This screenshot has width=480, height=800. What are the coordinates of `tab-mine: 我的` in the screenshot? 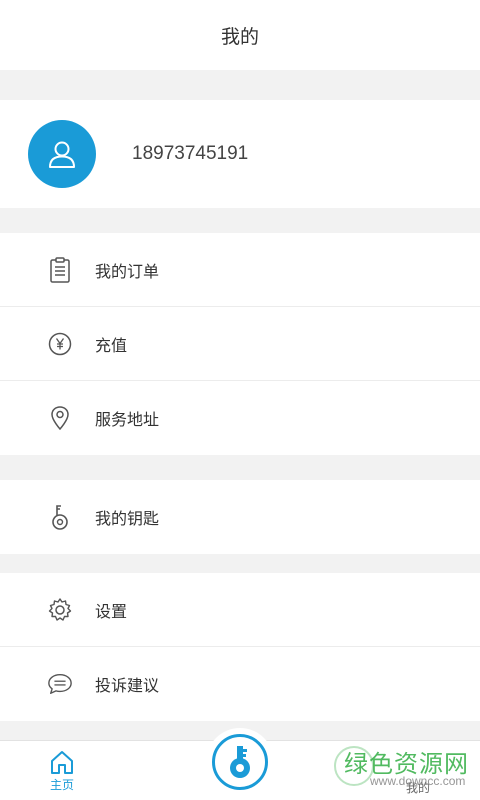 It's located at (418, 772).